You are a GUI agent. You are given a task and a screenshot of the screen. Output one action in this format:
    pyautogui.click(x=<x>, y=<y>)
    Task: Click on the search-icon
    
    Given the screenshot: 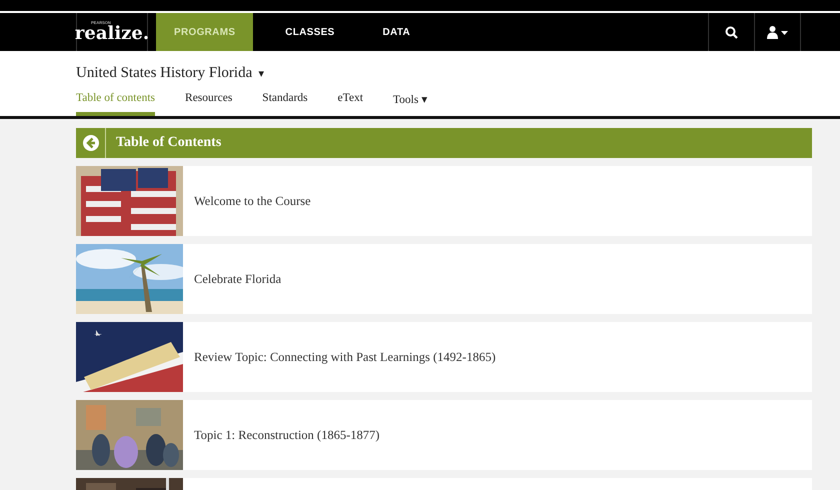 What is the action you would take?
    pyautogui.click(x=731, y=32)
    